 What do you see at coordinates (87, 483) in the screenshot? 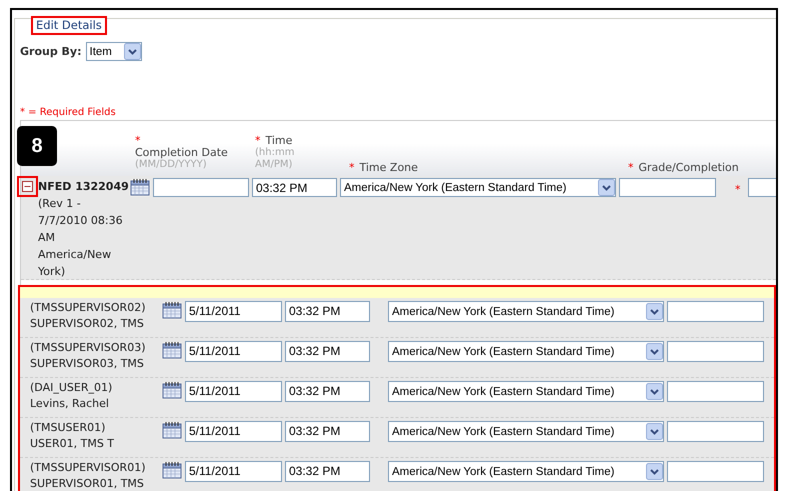
I see `user-name: SUPERVISOR01, TMS` at bounding box center [87, 483].